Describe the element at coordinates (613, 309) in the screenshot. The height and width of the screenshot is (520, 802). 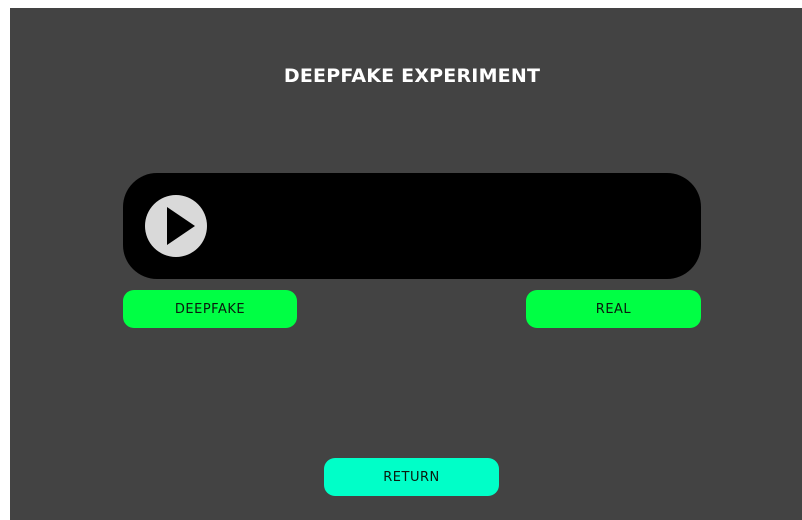
I see `real-button: REAL` at that location.